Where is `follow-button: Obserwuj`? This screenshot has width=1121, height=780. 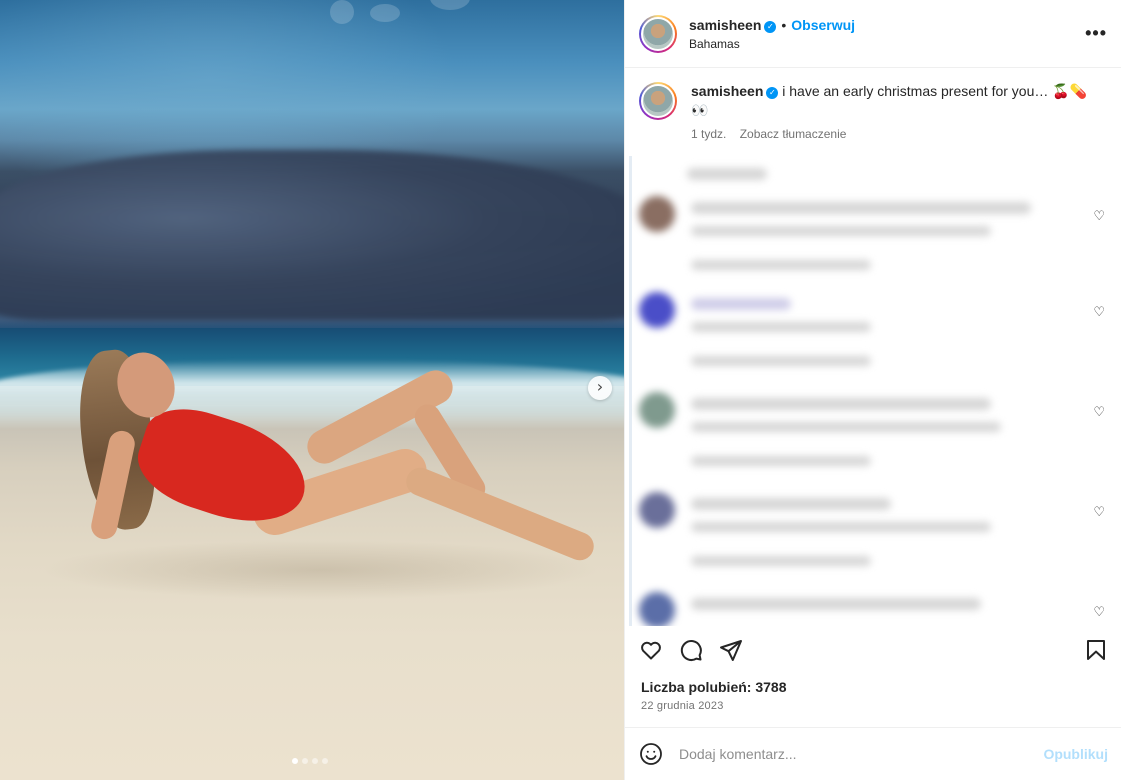 follow-button: Obserwuj is located at coordinates (823, 25).